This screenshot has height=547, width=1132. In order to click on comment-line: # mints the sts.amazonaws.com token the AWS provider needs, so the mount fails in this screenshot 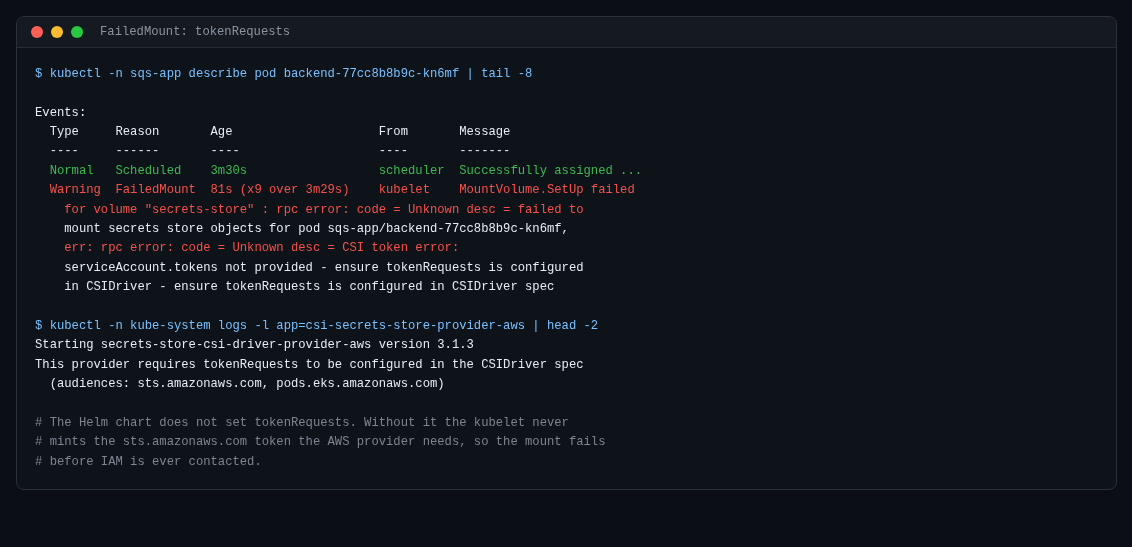, I will do `click(320, 443)`.